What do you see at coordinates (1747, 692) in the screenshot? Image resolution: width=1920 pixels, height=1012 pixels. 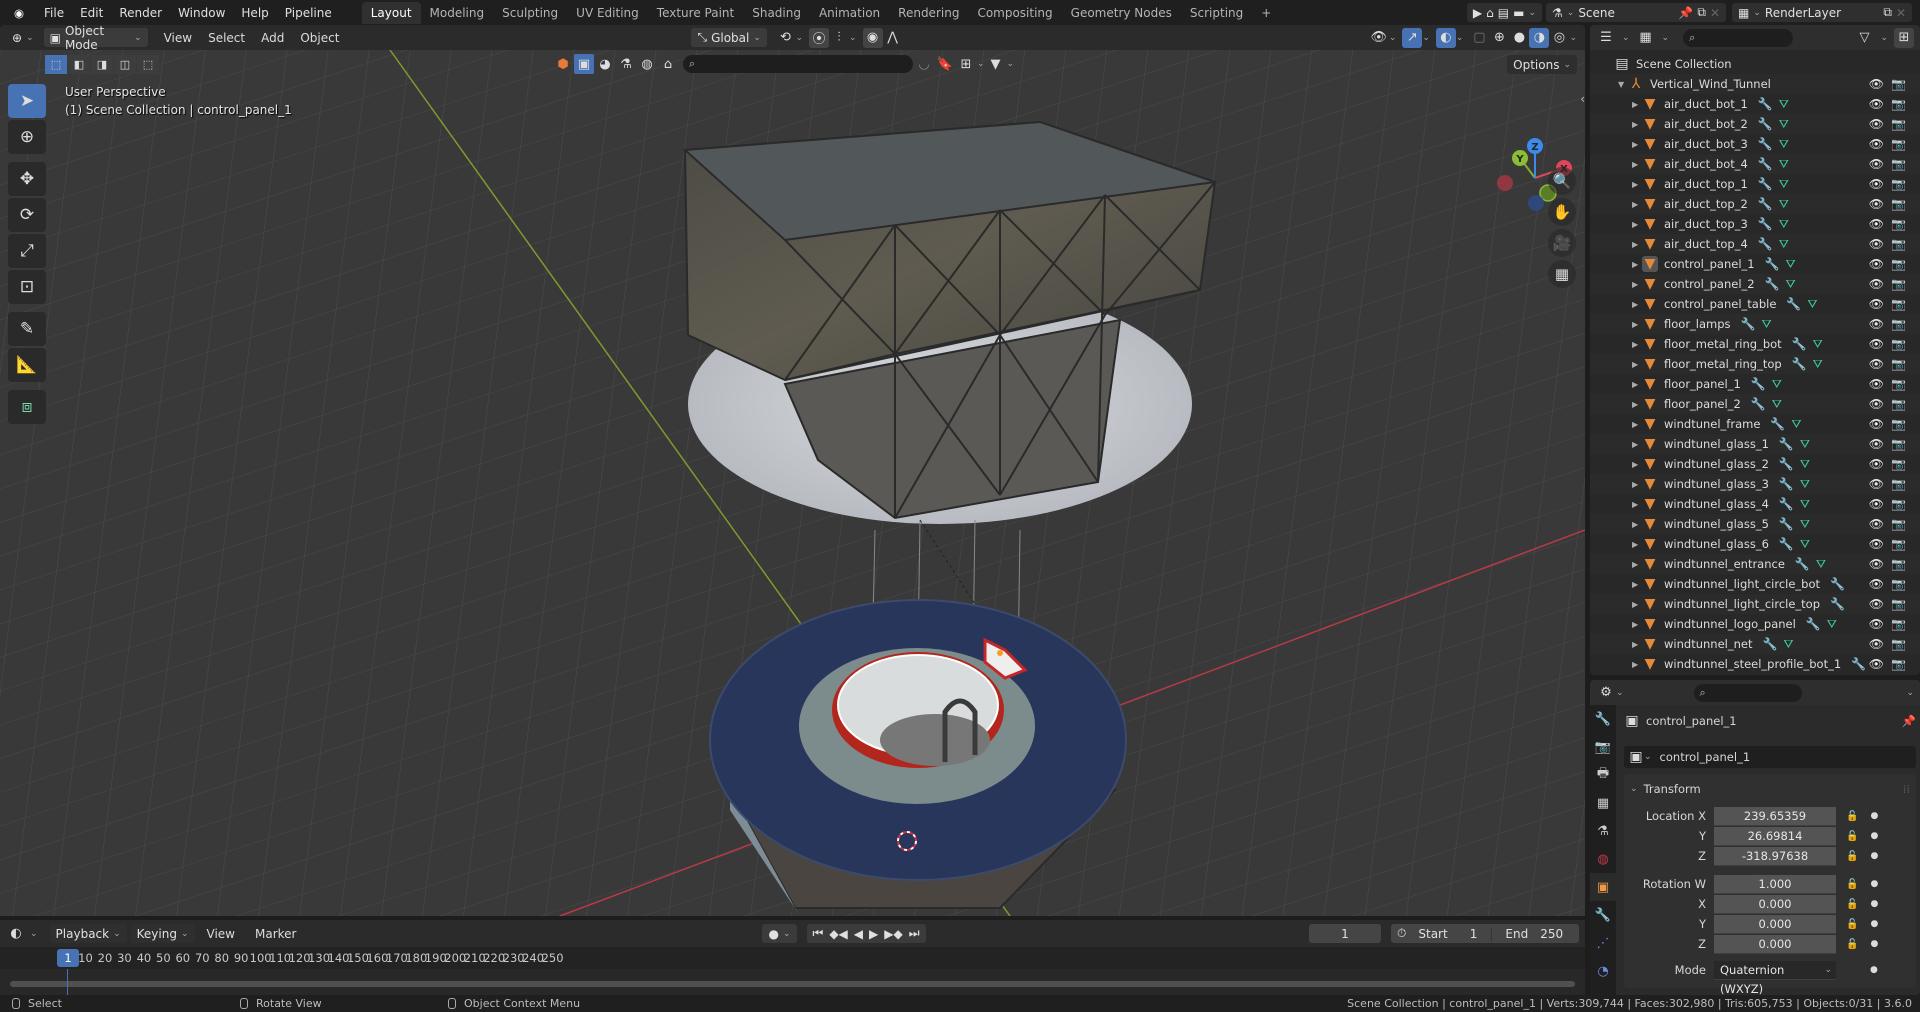 I see `properties-search-input: ⌕` at bounding box center [1747, 692].